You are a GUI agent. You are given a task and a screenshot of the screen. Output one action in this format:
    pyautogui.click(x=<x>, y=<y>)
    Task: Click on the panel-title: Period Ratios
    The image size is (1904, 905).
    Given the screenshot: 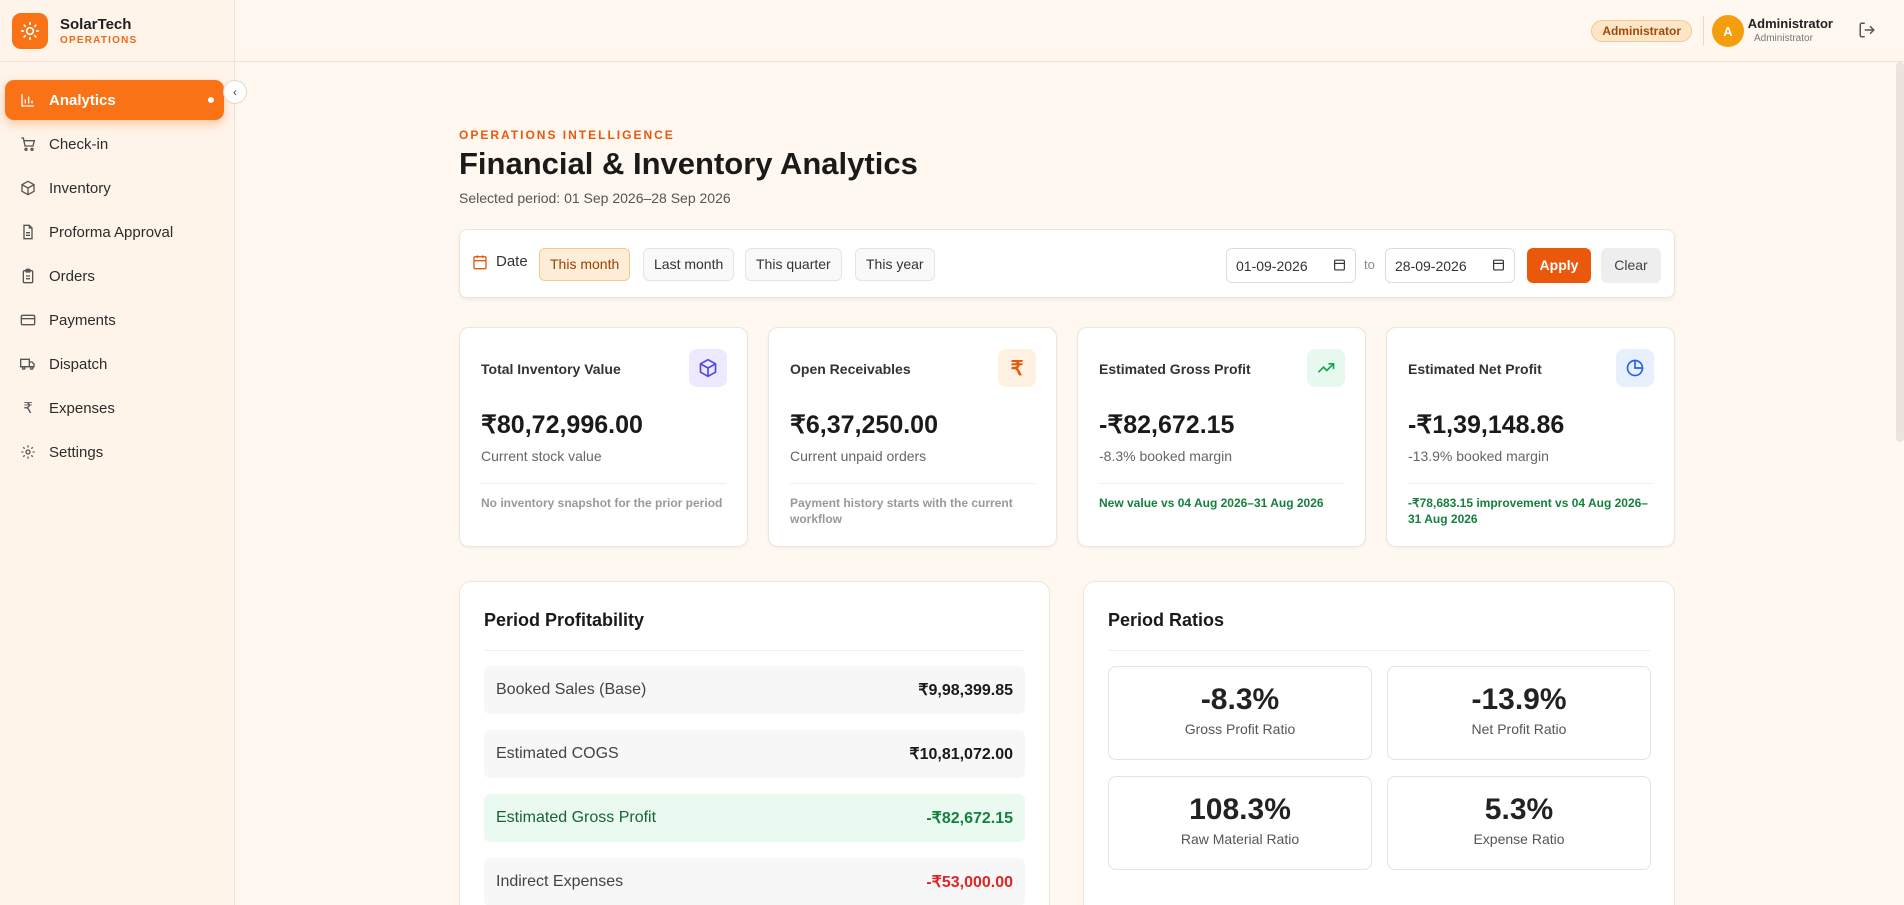 What is the action you would take?
    pyautogui.click(x=1166, y=620)
    